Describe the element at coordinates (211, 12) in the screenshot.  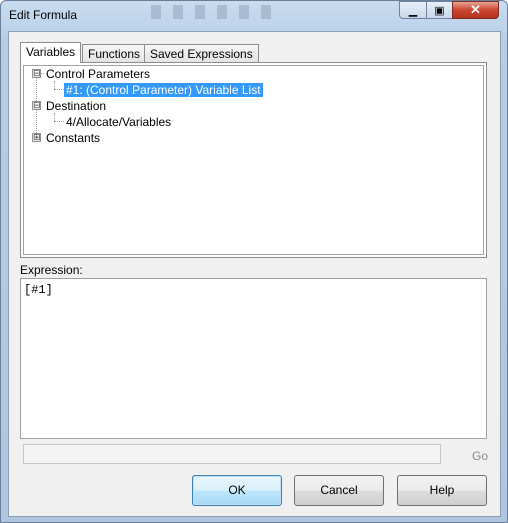
I see `background-toolbar-ghost` at that location.